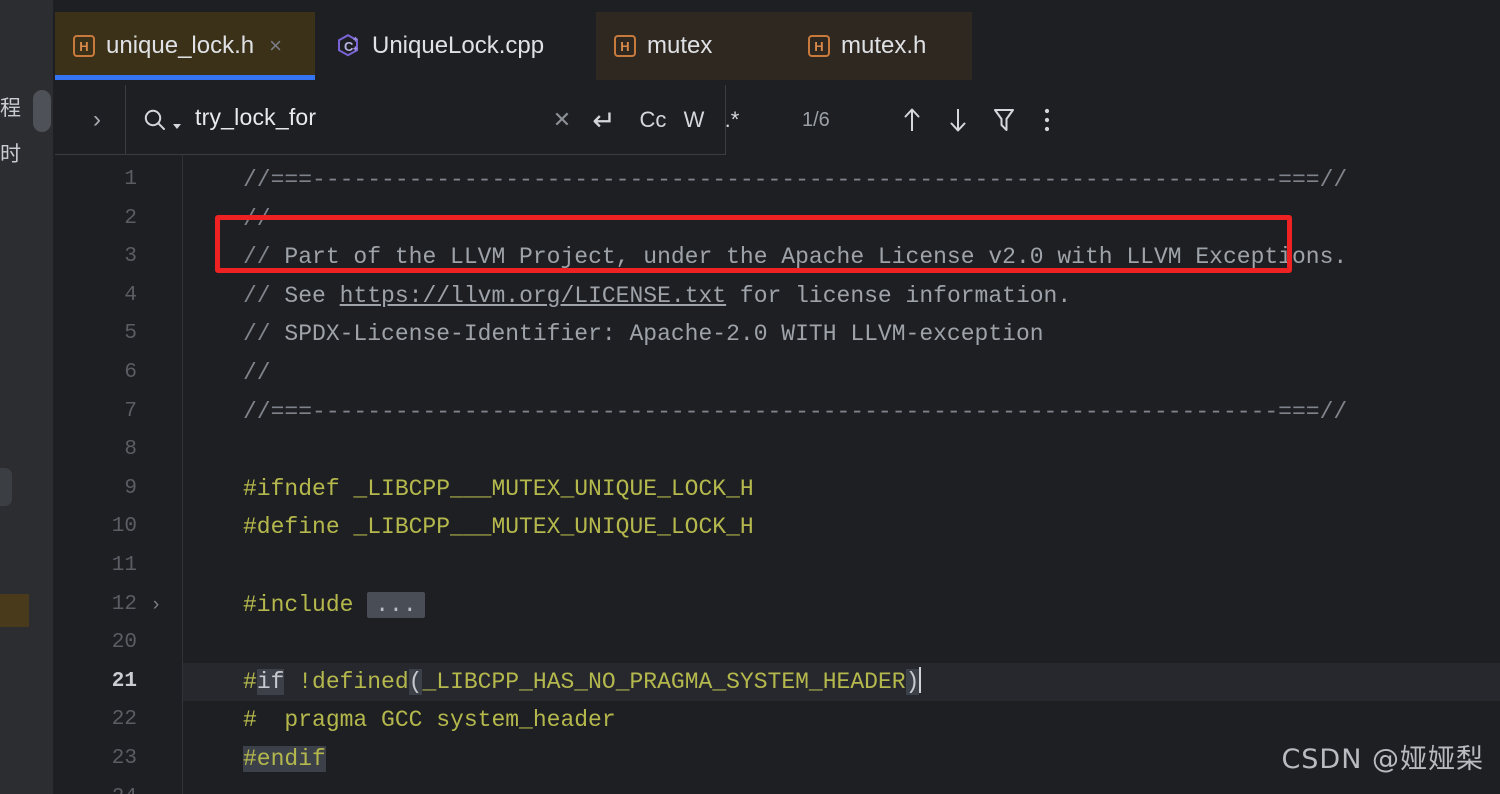 The width and height of the screenshot is (1500, 794). I want to click on code-token: _LIBCPP_HAS_NO_PRAGMA_SYSTEM_HEADER, so click(664, 681).